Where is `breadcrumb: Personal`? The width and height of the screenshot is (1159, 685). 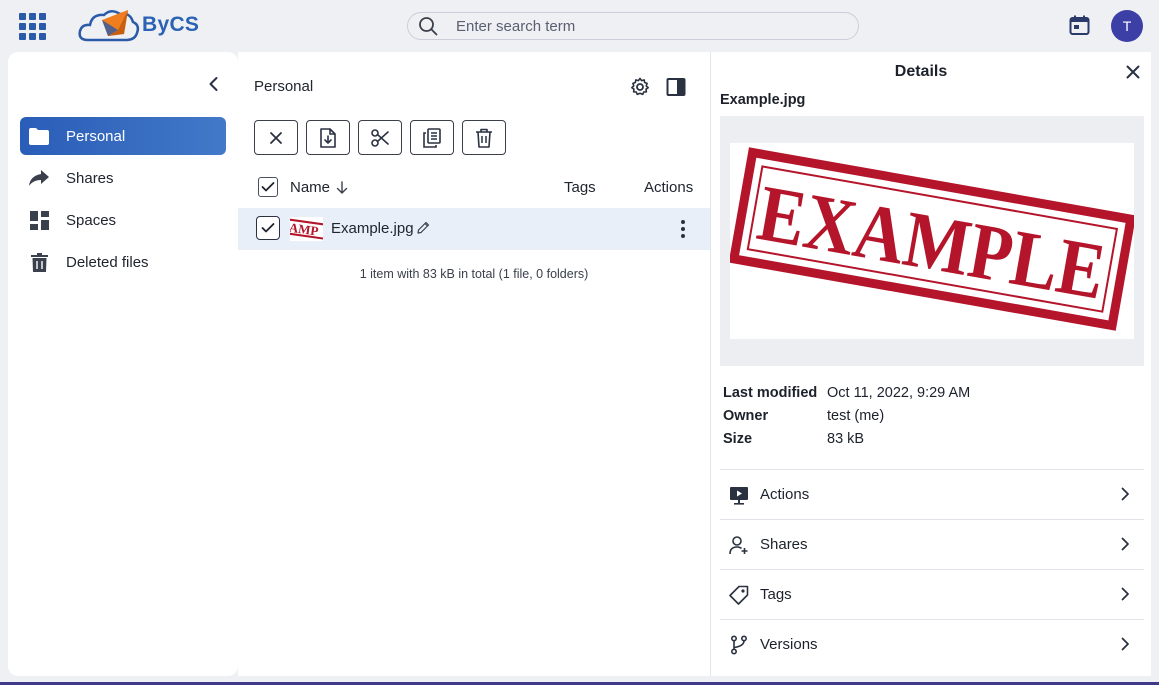 breadcrumb: Personal is located at coordinates (283, 86).